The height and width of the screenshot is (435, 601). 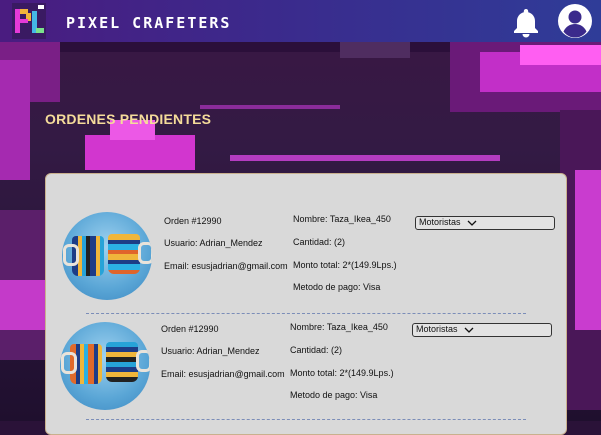 I want to click on user-avatar-icon, so click(x=575, y=21).